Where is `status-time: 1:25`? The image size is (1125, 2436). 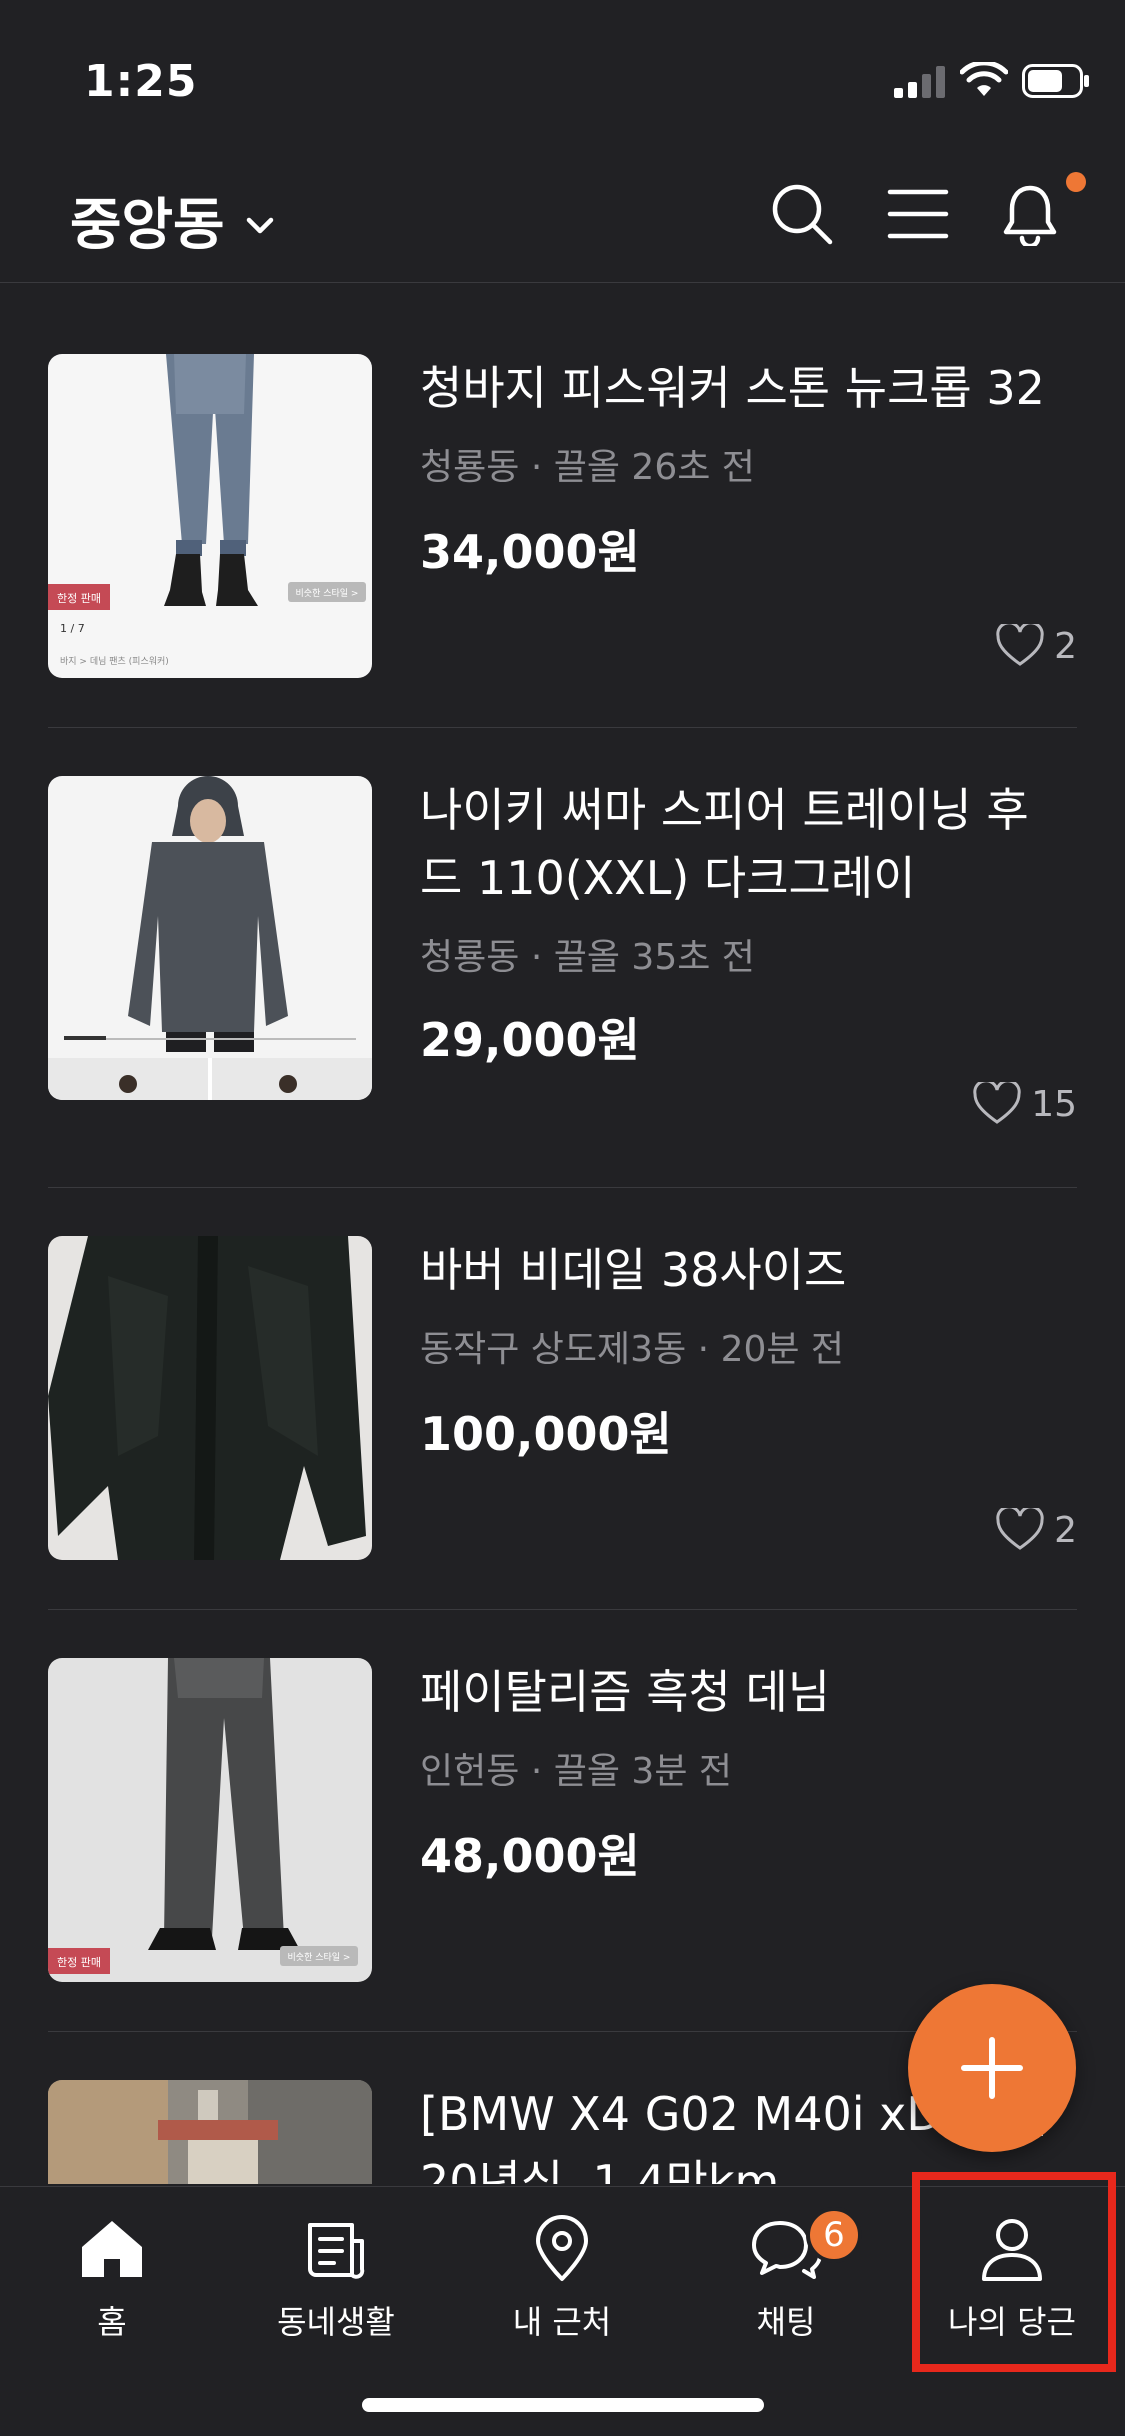 status-time: 1:25 is located at coordinates (141, 81).